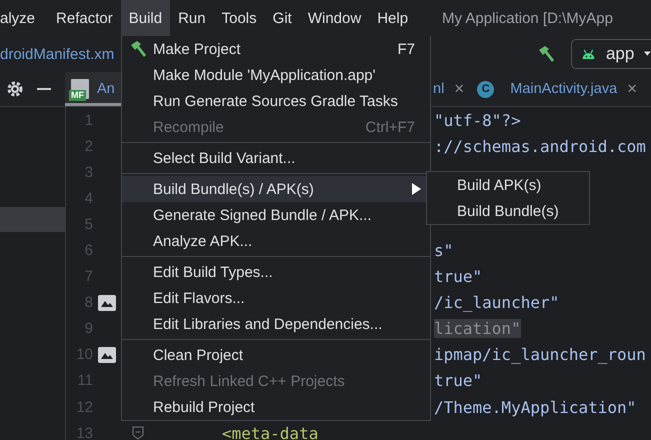 Image resolution: width=651 pixels, height=440 pixels. What do you see at coordinates (335, 18) in the screenshot?
I see `menu-item: Window` at bounding box center [335, 18].